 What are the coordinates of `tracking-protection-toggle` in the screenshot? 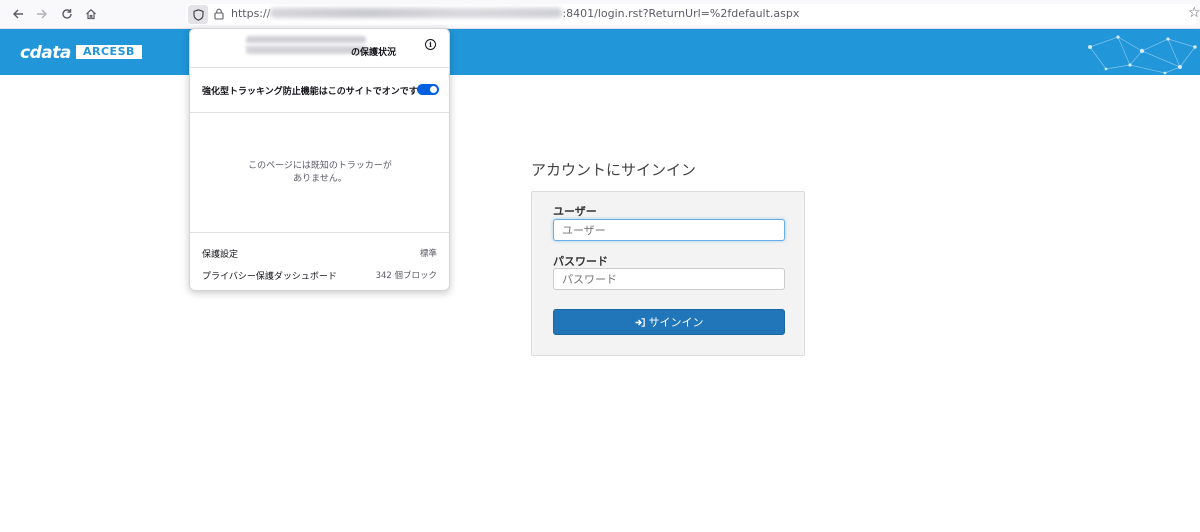 It's located at (428, 89).